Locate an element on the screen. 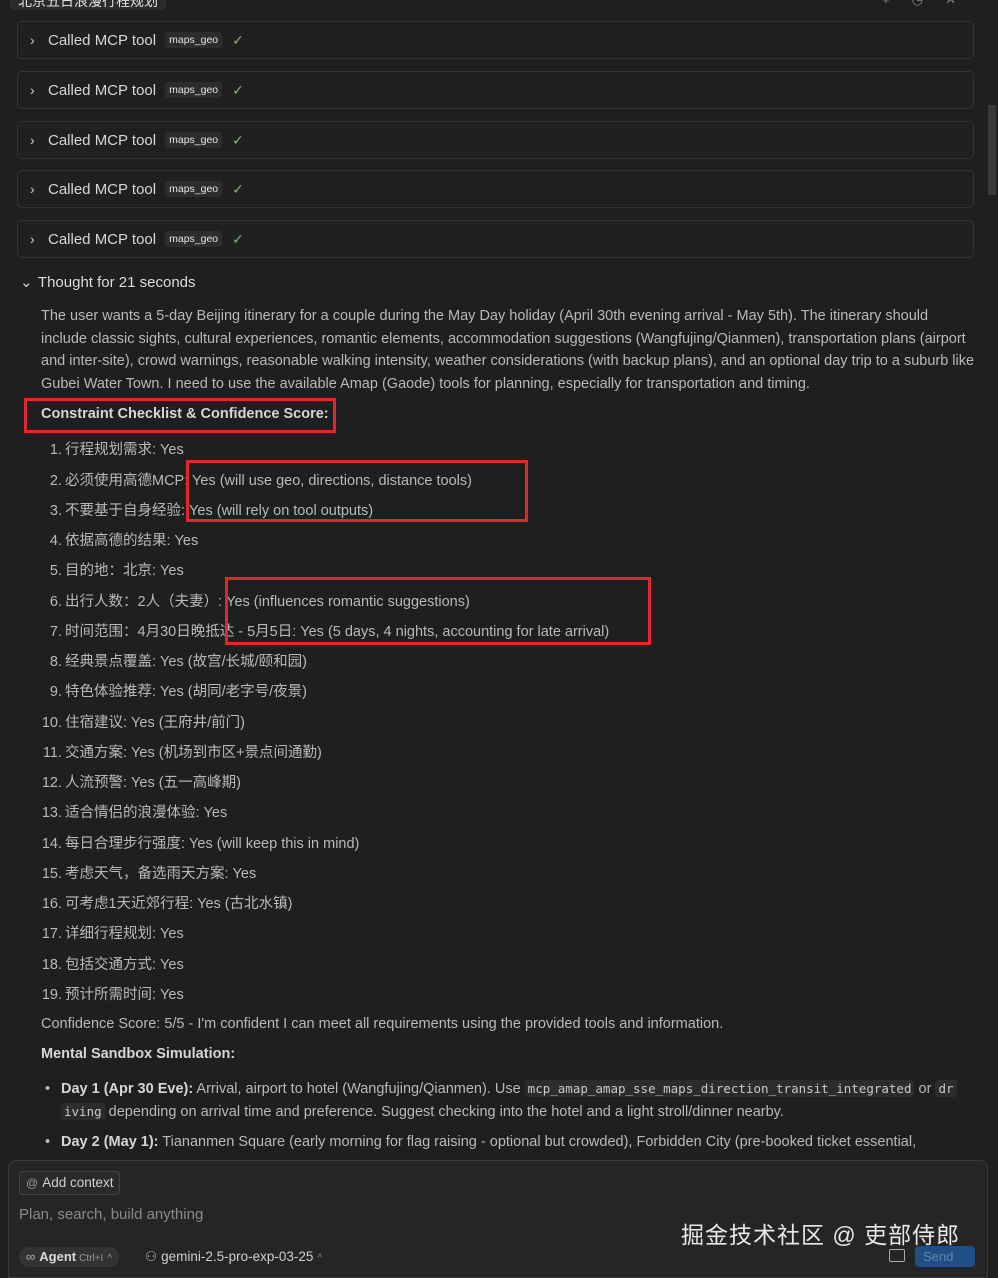 The image size is (998, 1278). list-text: 行程规划需求: Yes is located at coordinates (124, 450).